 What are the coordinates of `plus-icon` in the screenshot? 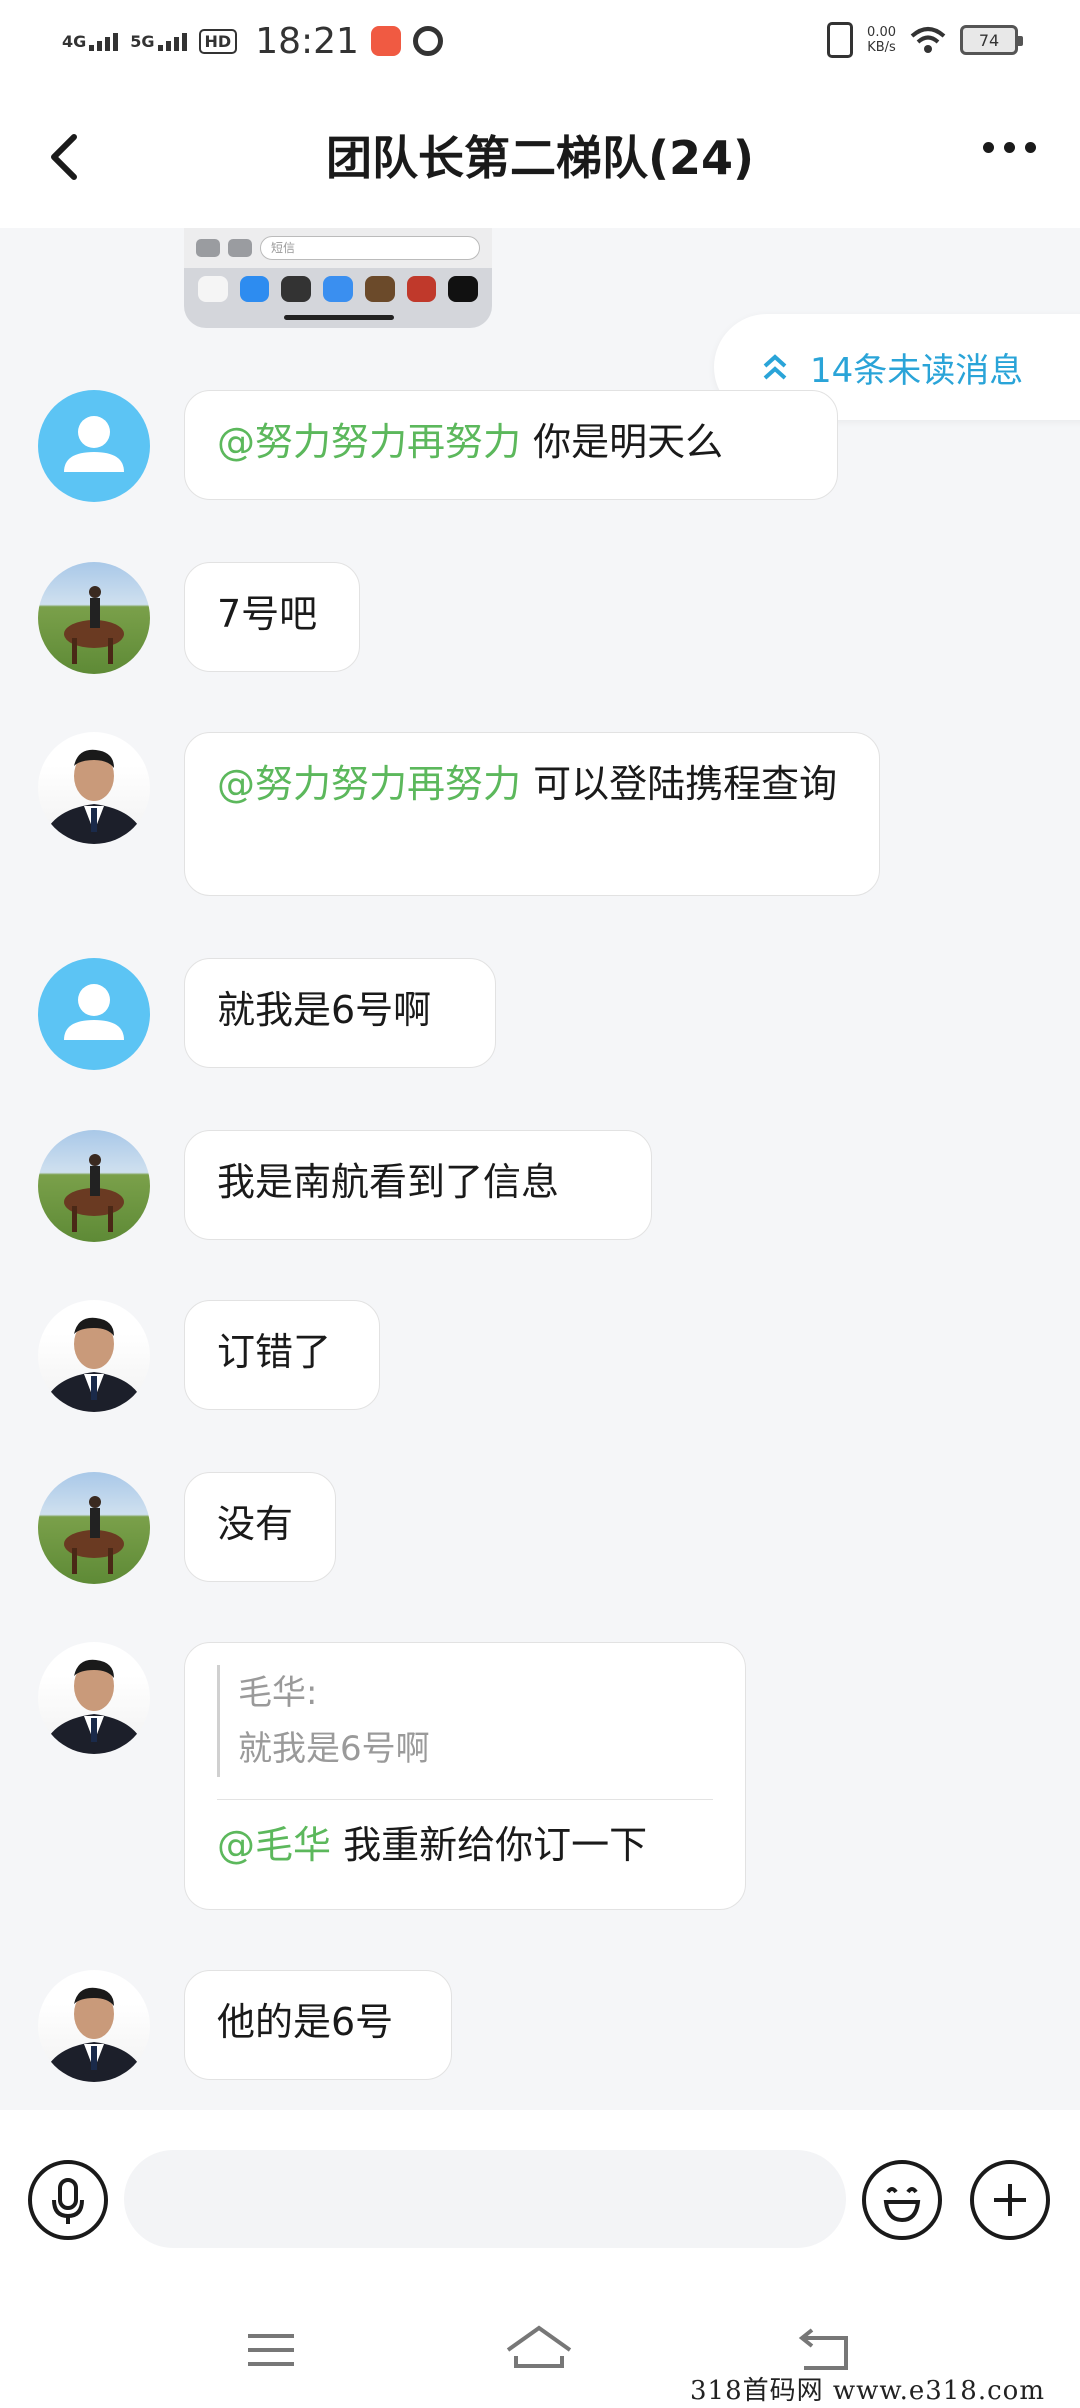 It's located at (1010, 2200).